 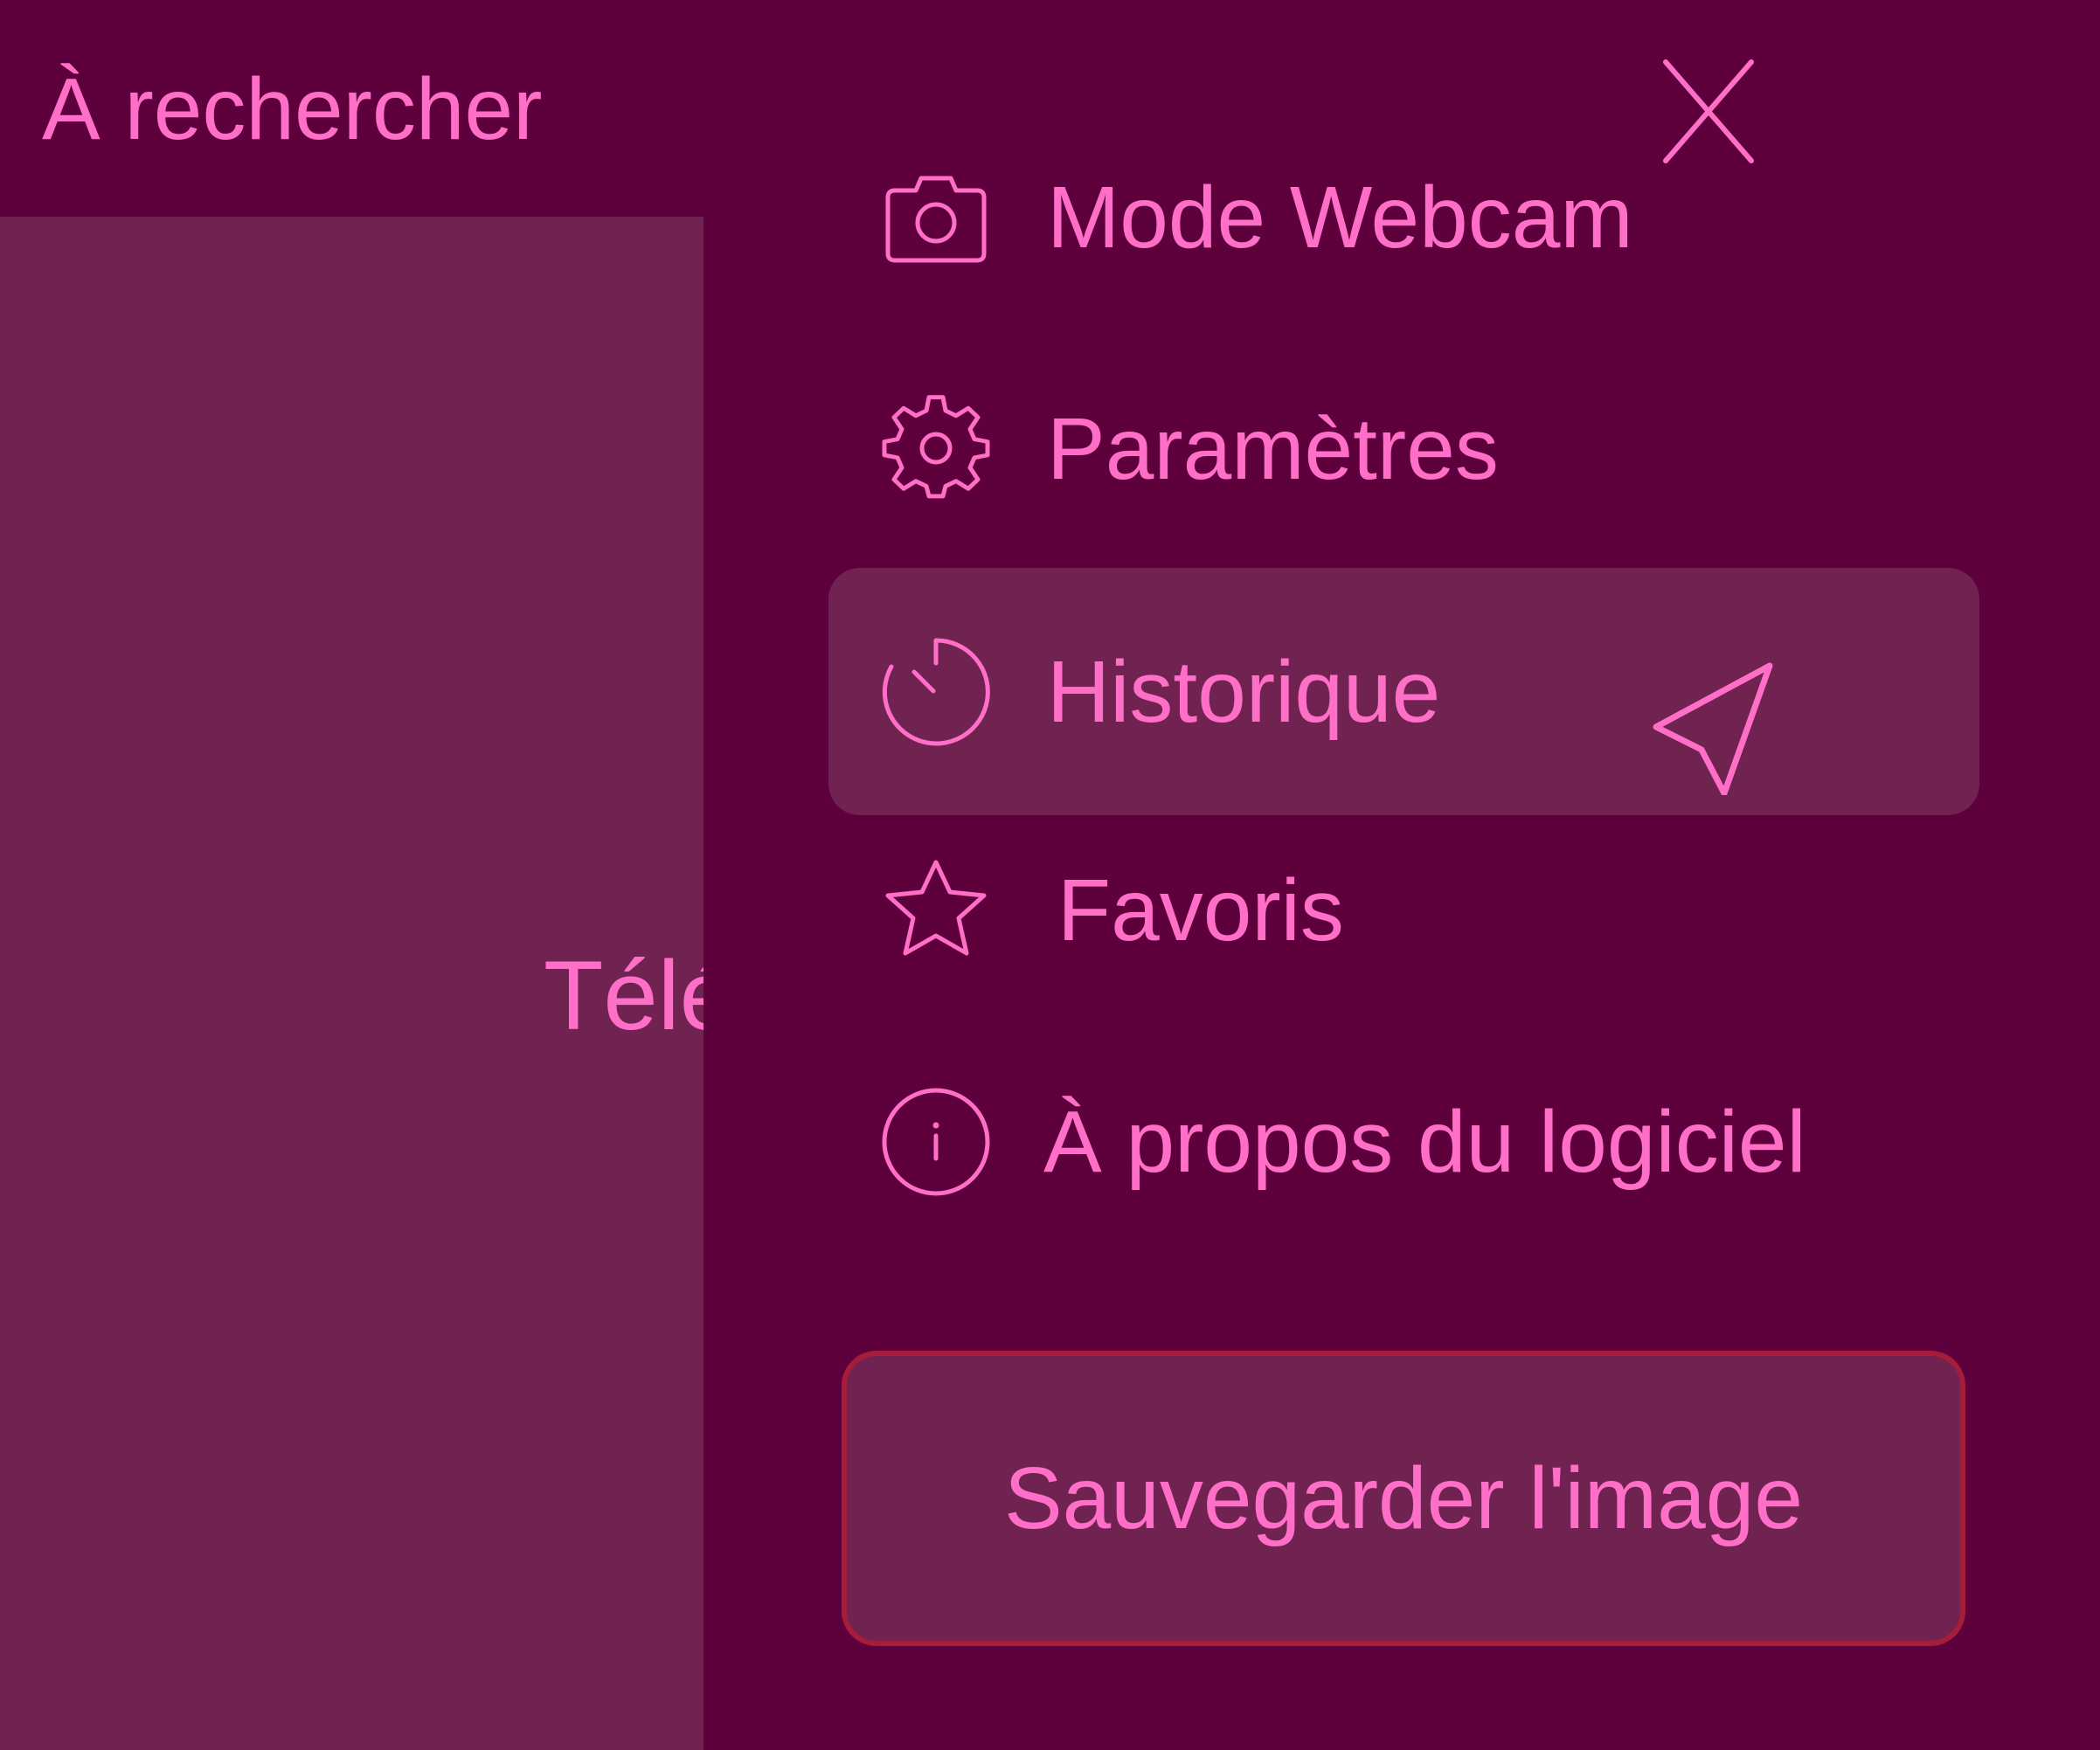 What do you see at coordinates (936, 910) in the screenshot?
I see `star-icon` at bounding box center [936, 910].